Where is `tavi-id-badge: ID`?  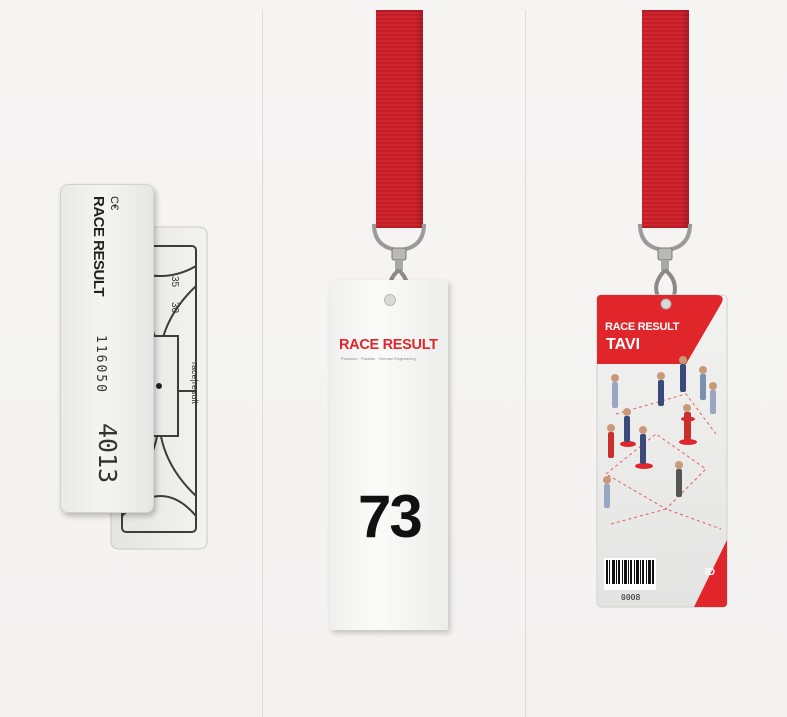 tavi-id-badge: ID is located at coordinates (710, 572).